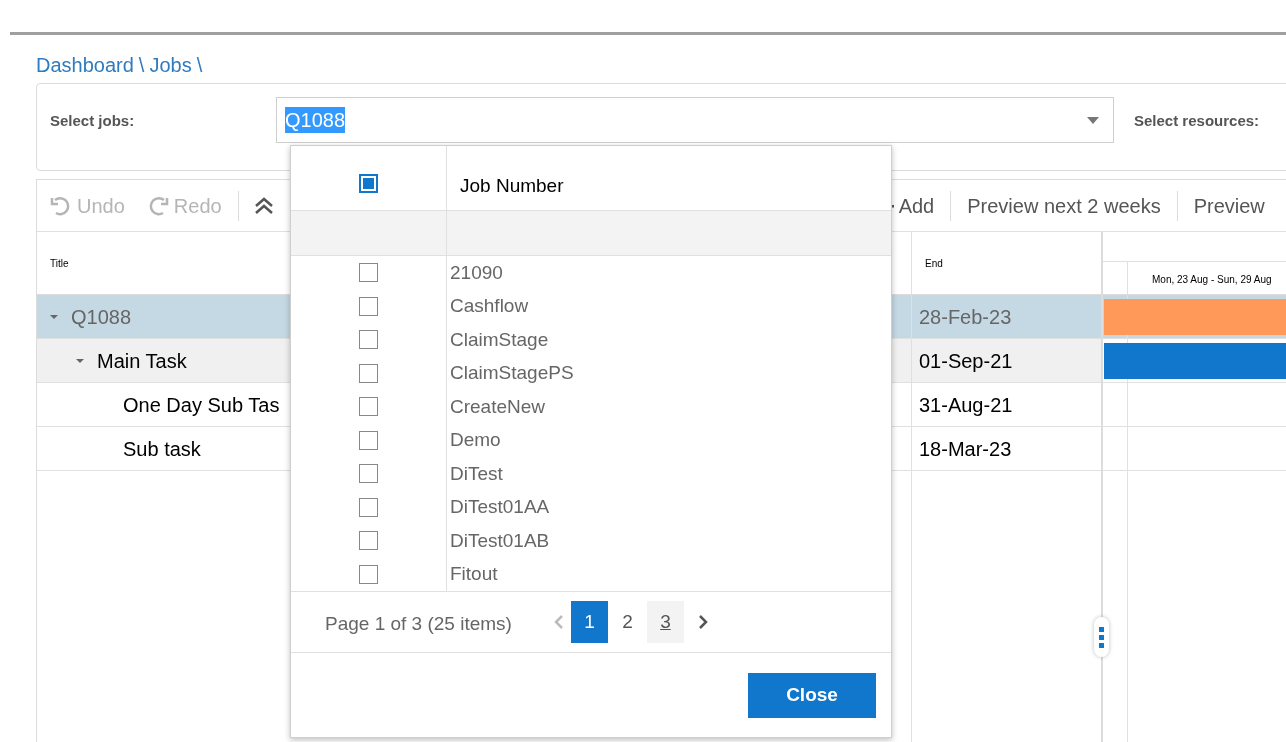 This screenshot has height=742, width=1286. I want to click on task-title: One Day Sub Tas, so click(201, 405).